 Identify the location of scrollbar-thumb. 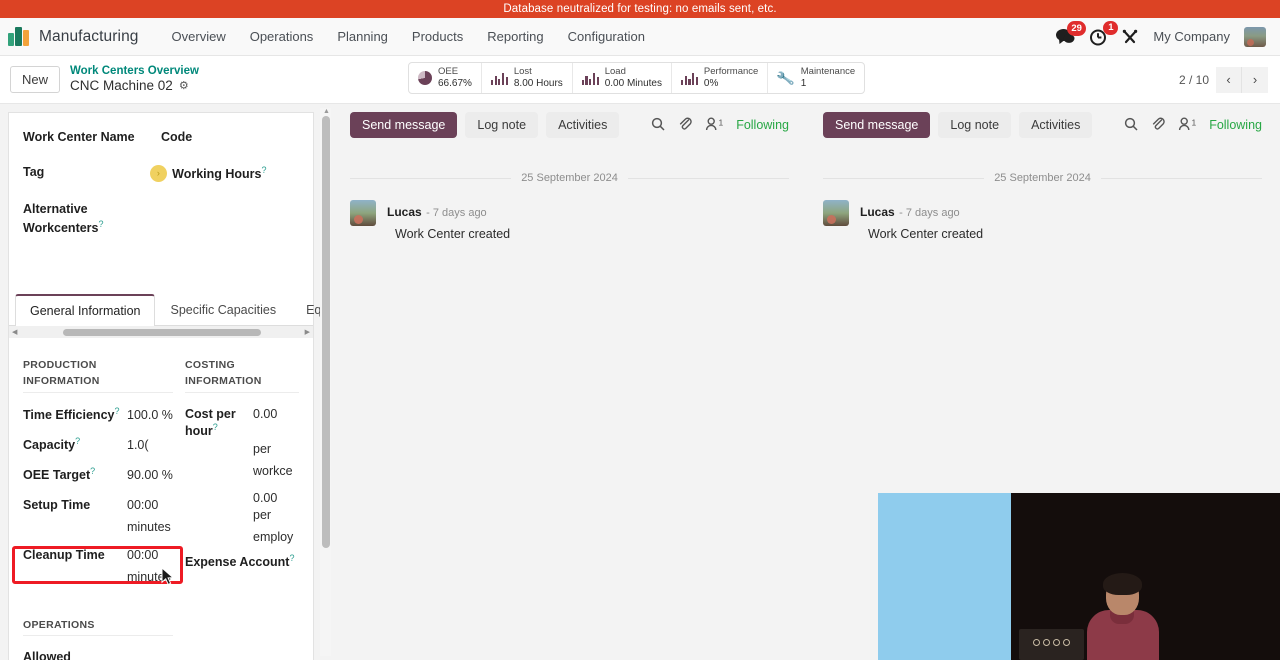
(325, 332).